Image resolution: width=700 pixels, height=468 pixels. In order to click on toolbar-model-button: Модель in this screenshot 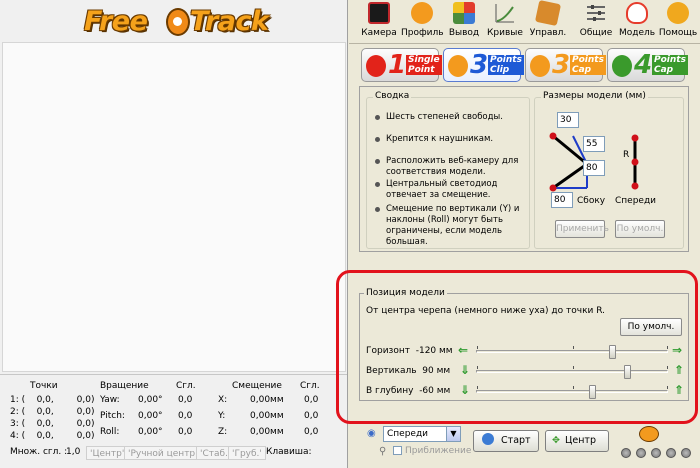, I will do `click(637, 22)`.